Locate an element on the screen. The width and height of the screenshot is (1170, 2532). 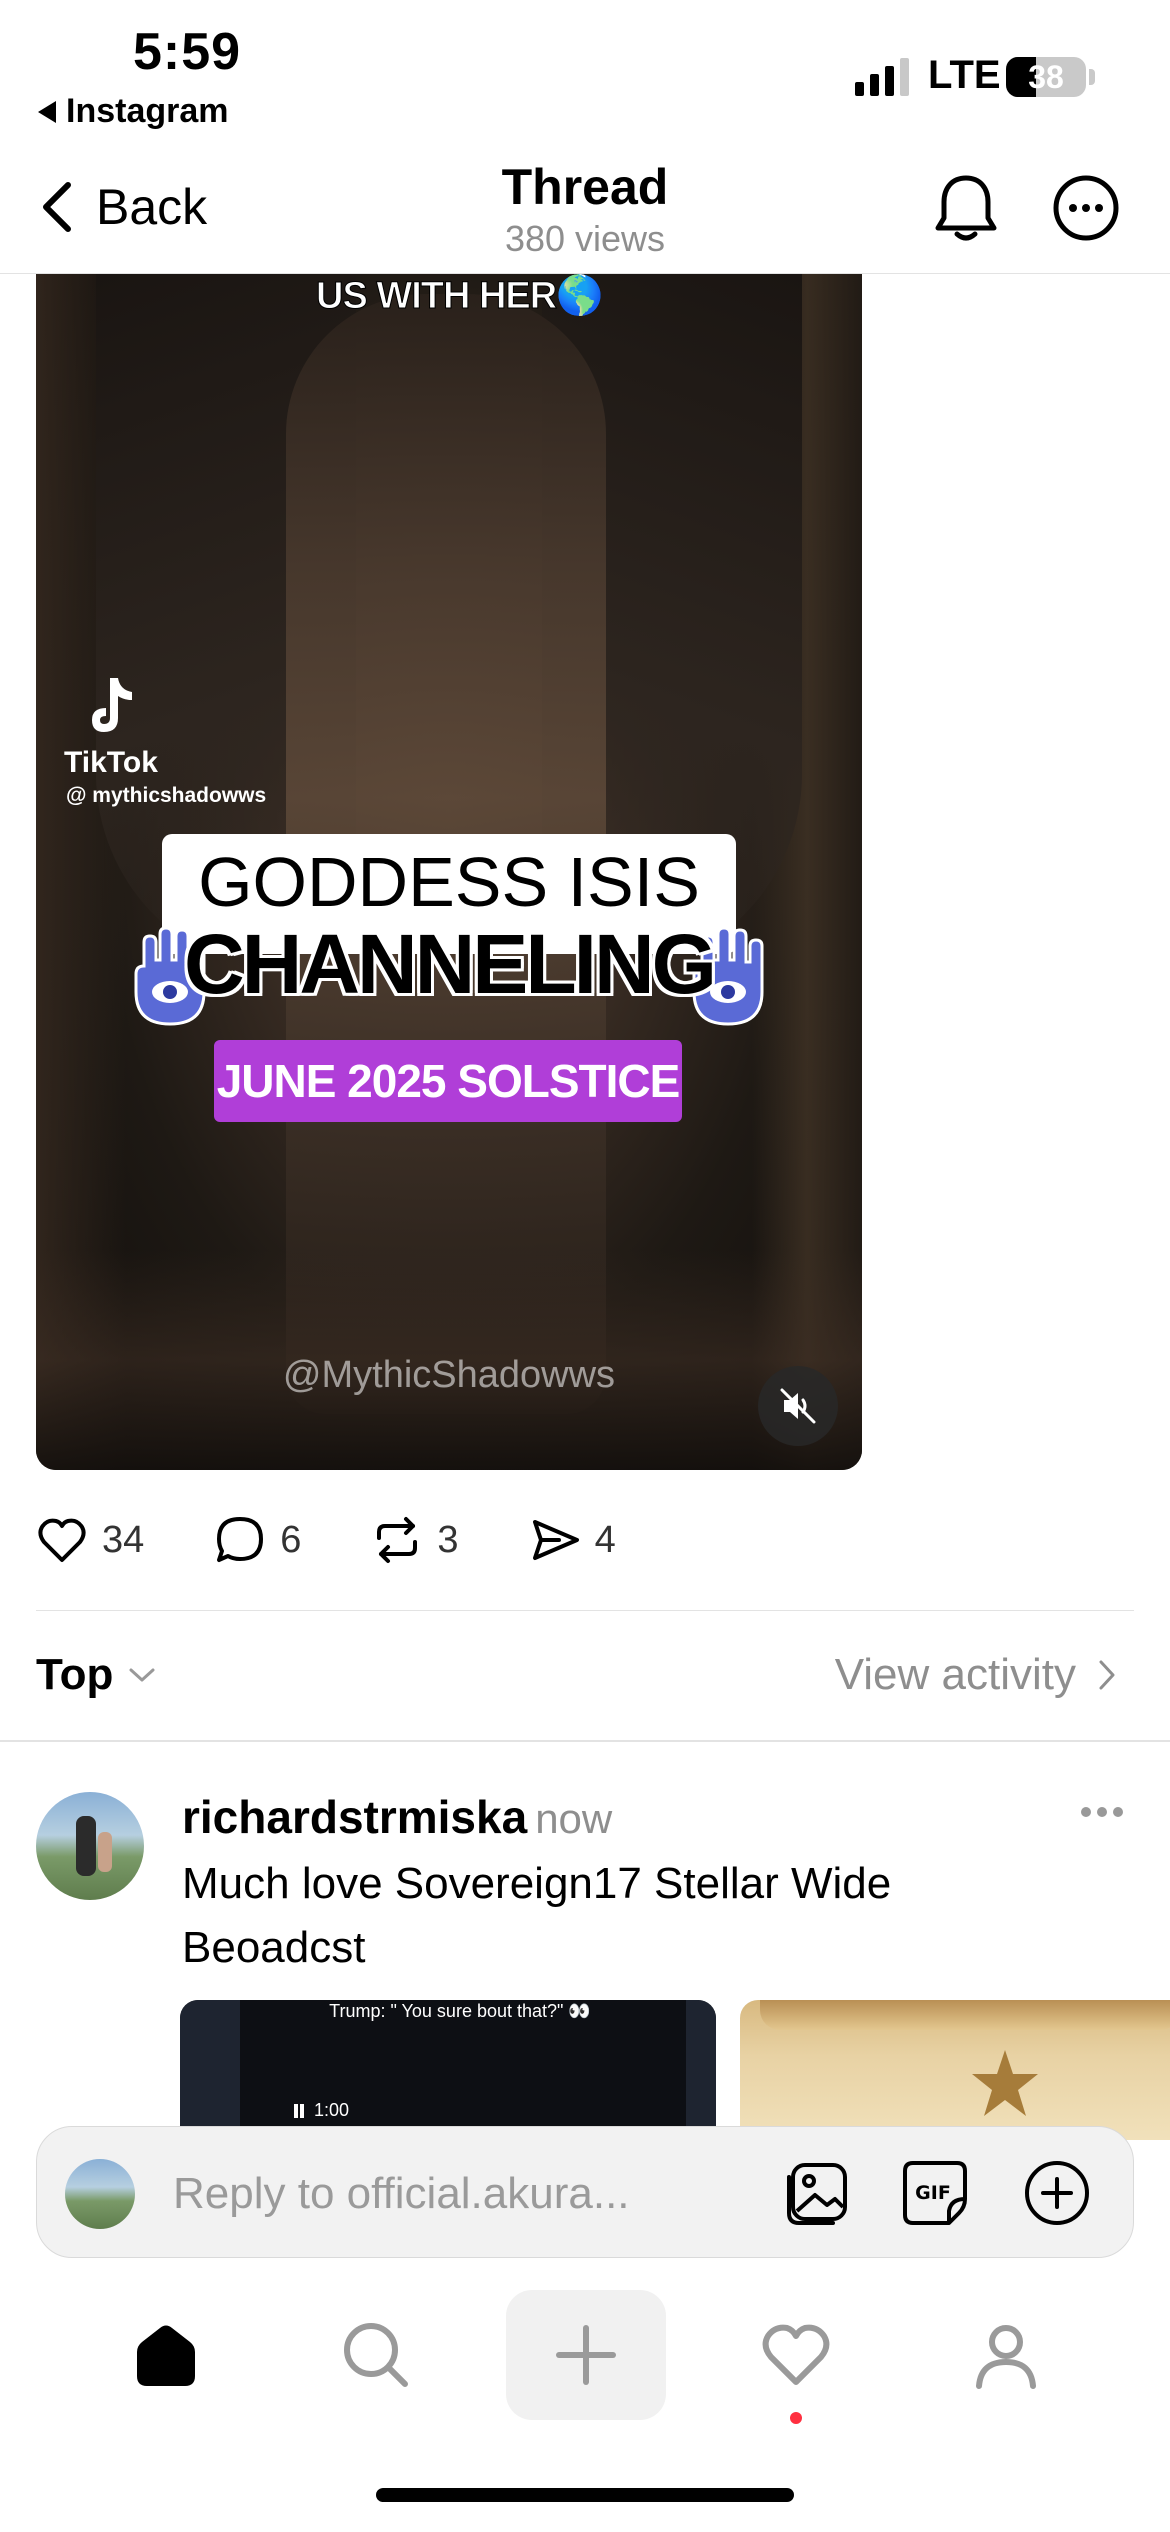
search-icon is located at coordinates (376, 2355).